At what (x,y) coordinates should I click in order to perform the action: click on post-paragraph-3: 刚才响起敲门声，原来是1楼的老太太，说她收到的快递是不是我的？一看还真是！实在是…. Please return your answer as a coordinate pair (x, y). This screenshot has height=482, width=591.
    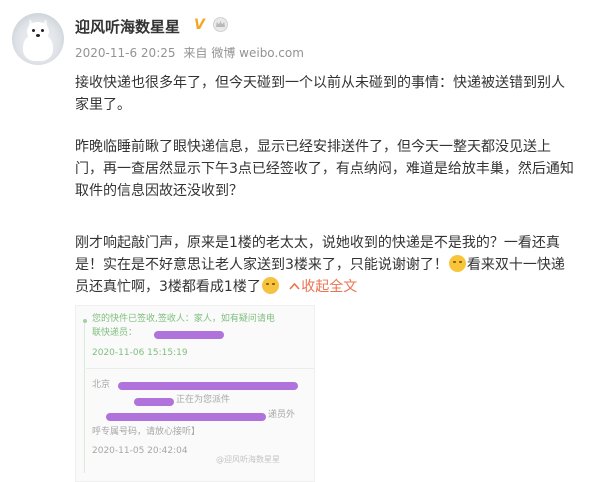
    Looking at the image, I should click on (325, 265).